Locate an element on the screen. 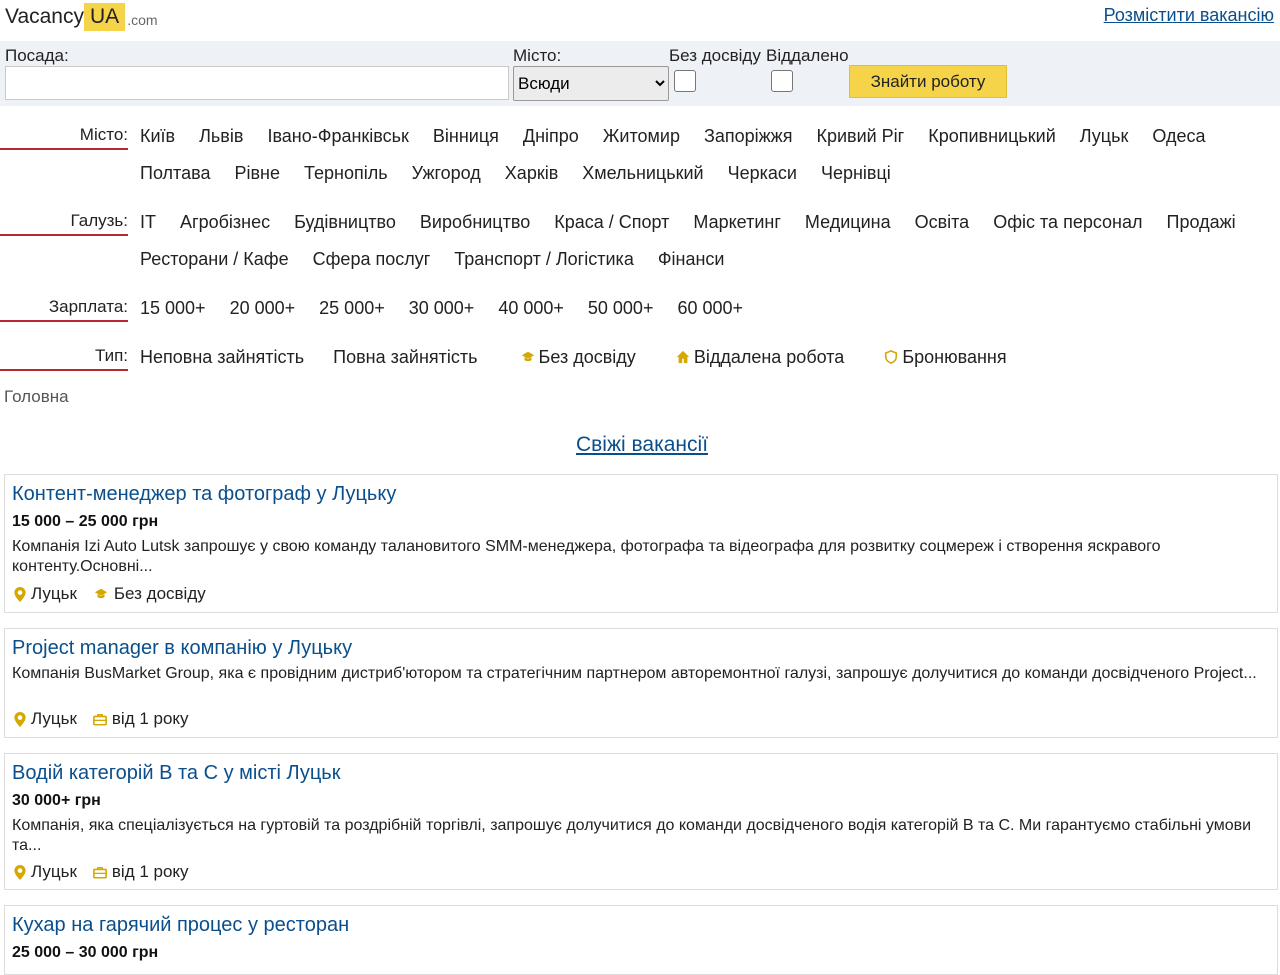 This screenshot has height=975, width=1280. industry-filter-link: Будівництво is located at coordinates (345, 222).